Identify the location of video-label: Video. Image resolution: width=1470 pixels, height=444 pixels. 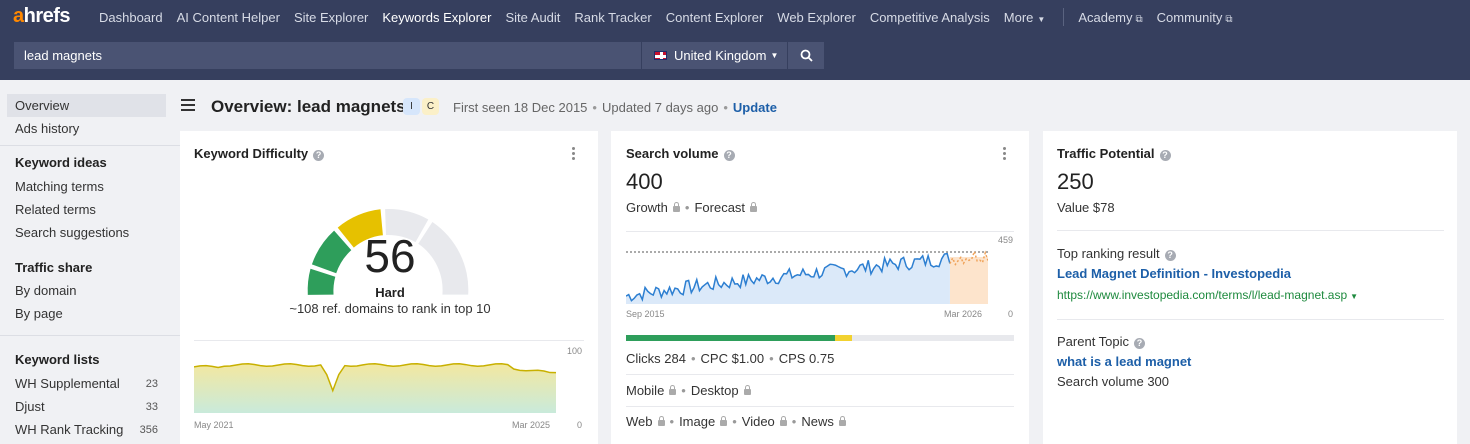
(758, 421).